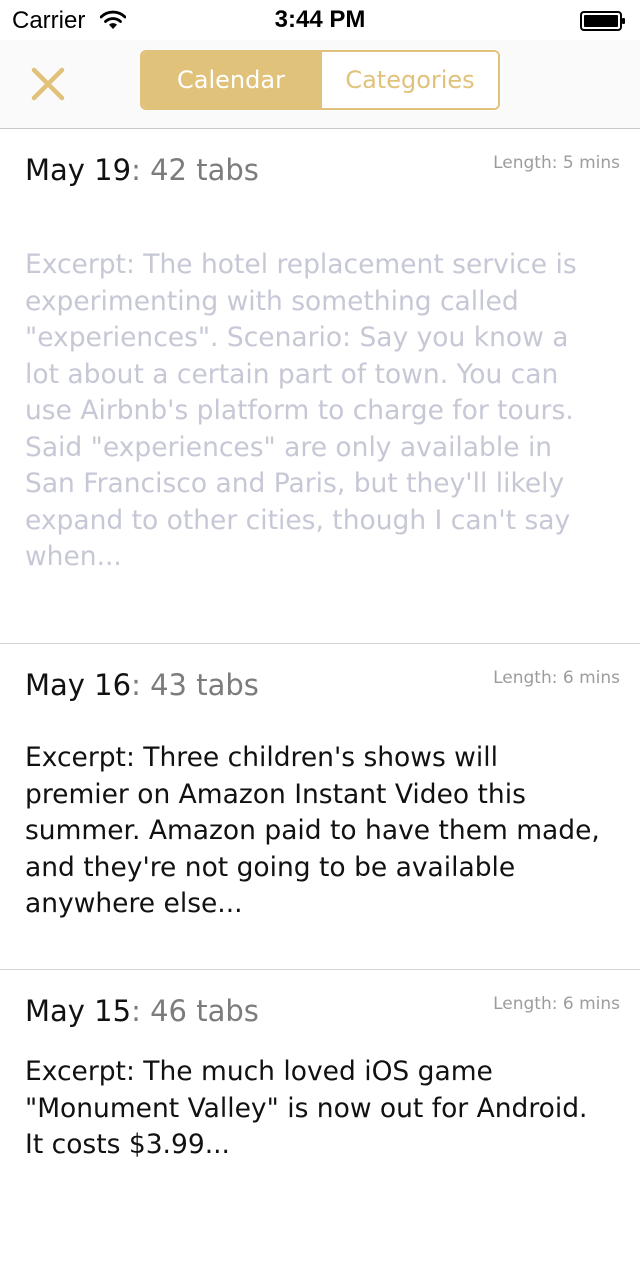 This screenshot has height=1270, width=640. What do you see at coordinates (232, 80) in the screenshot?
I see `segment-calendar: Calendar` at bounding box center [232, 80].